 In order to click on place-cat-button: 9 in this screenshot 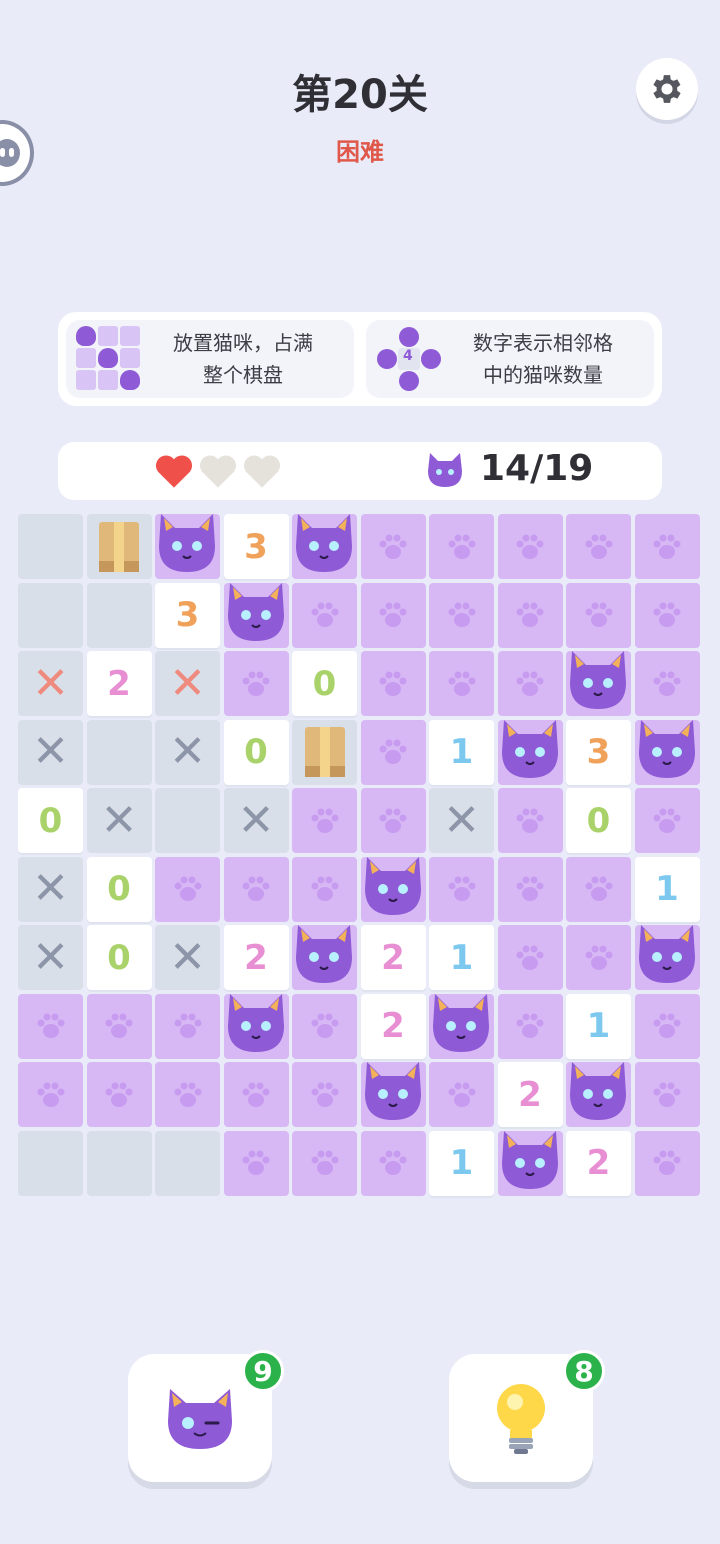, I will do `click(206, 1416)`.